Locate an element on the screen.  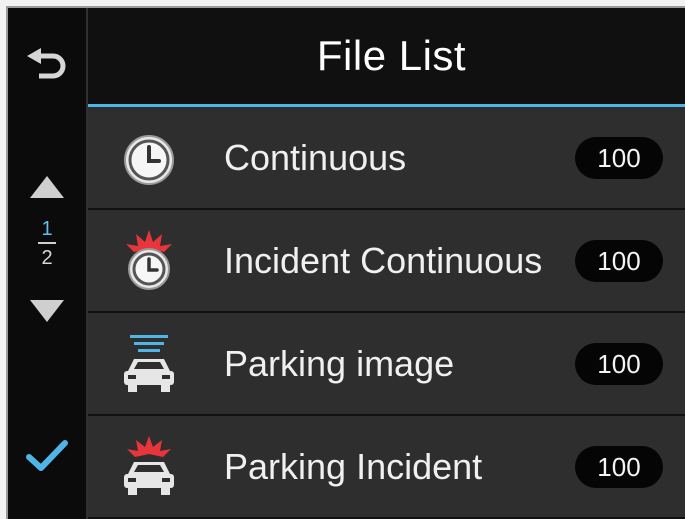
page-down-button is located at coordinates (47, 311).